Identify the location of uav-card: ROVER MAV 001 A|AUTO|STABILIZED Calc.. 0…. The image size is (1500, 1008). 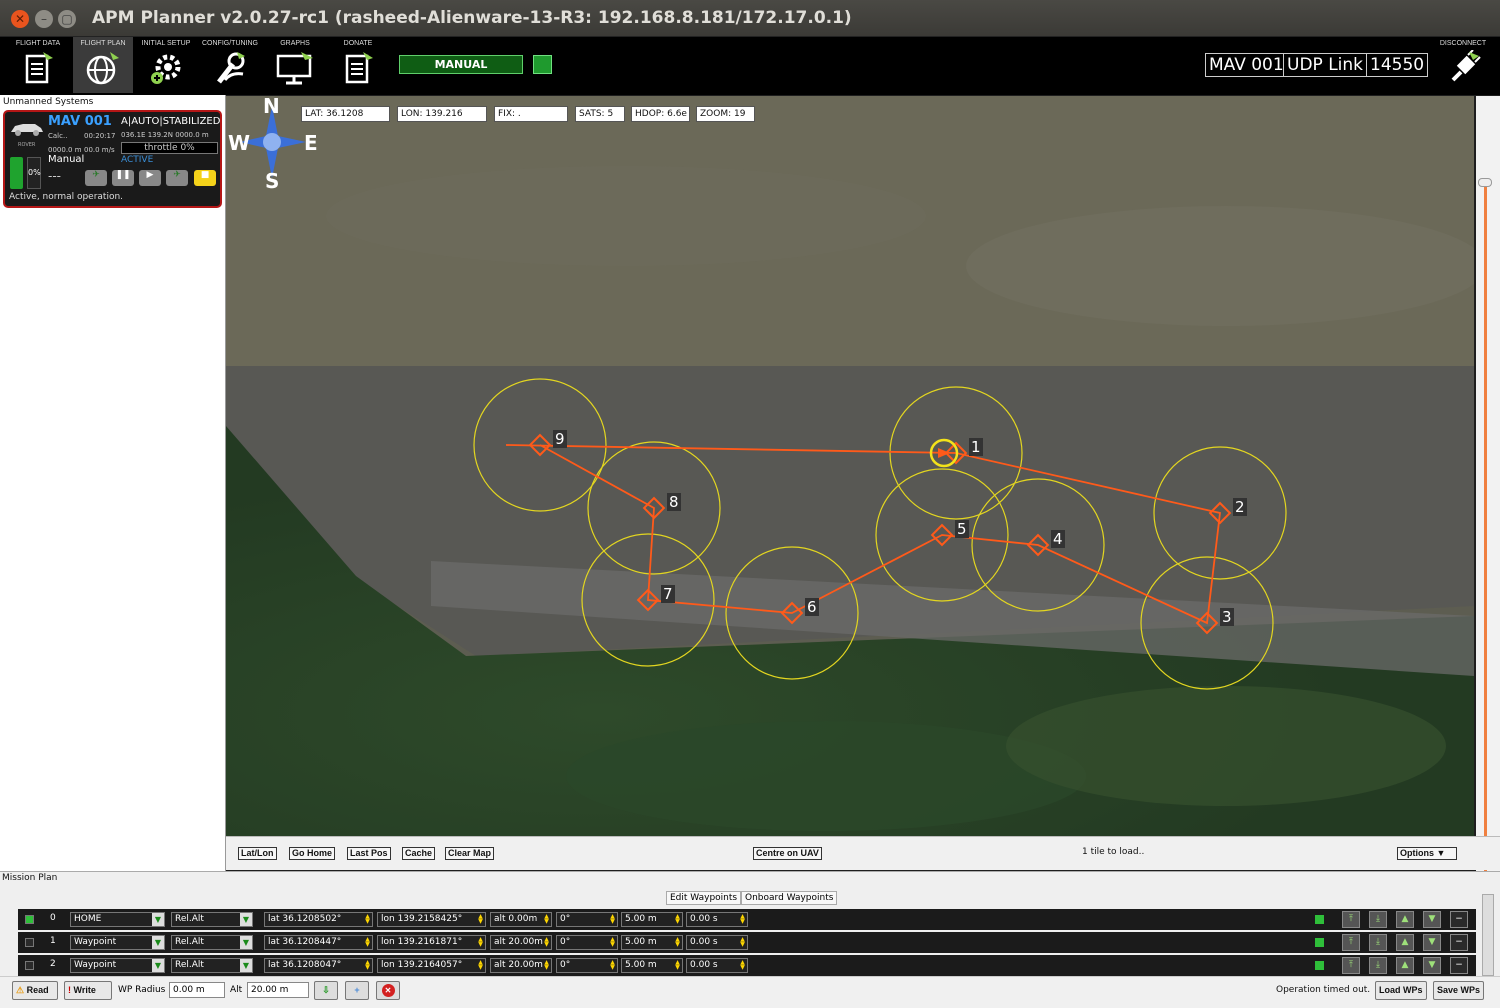
(112, 159).